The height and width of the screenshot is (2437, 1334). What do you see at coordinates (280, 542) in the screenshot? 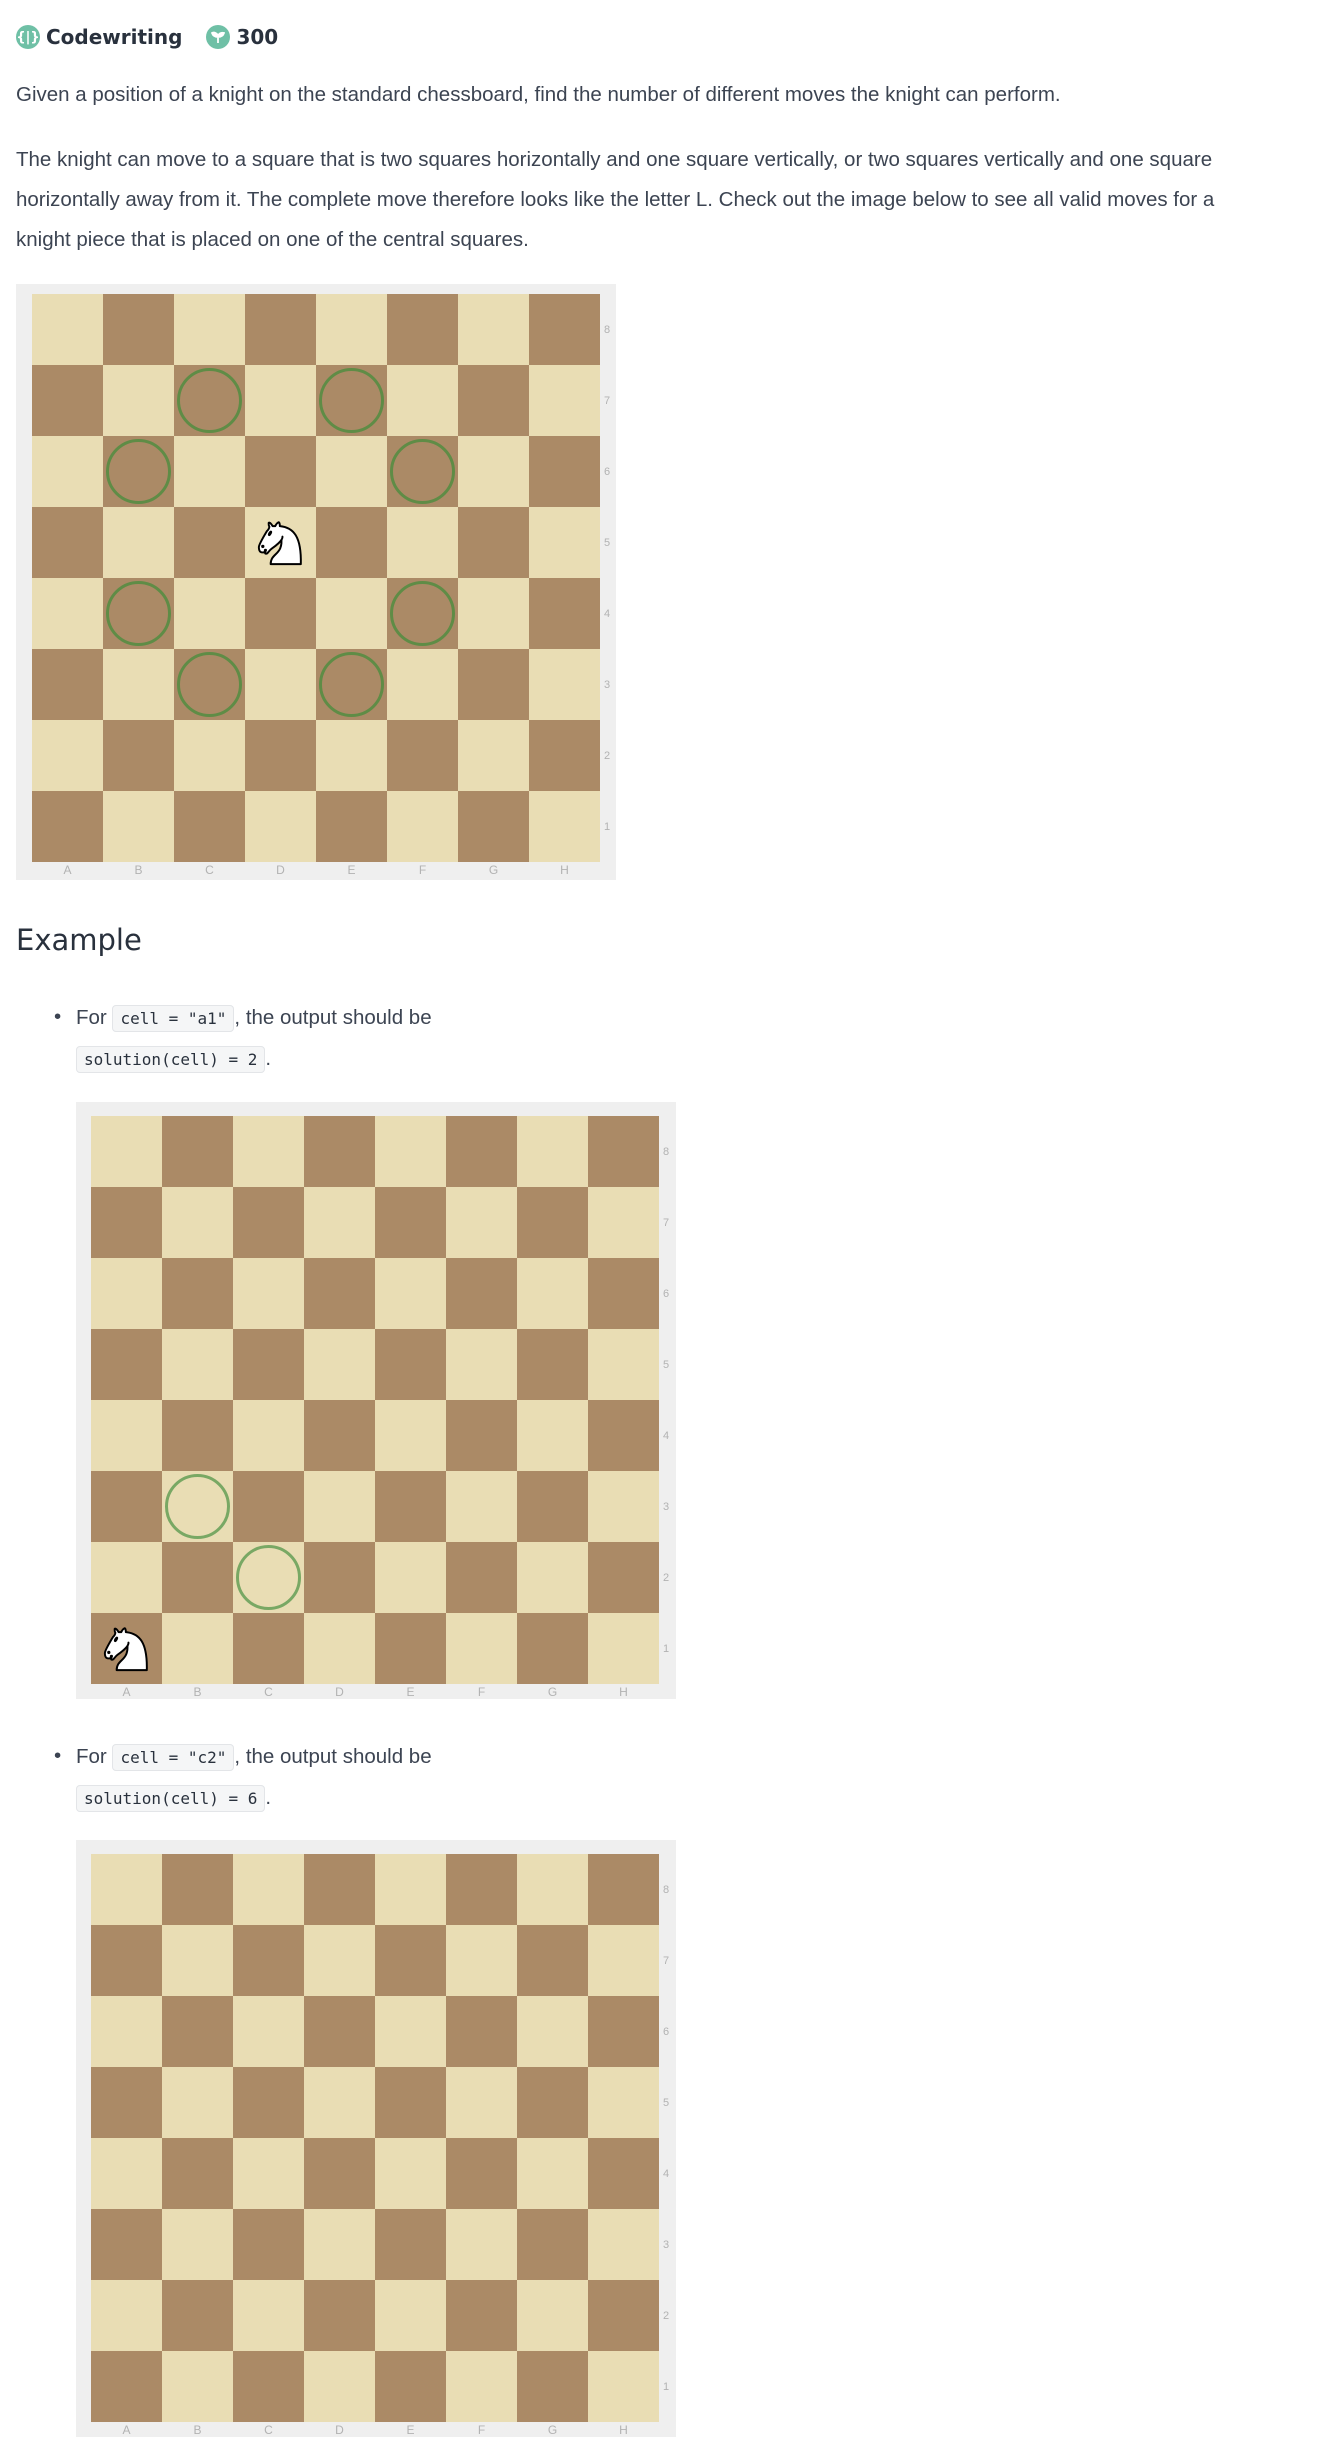
I see `knight-icon` at bounding box center [280, 542].